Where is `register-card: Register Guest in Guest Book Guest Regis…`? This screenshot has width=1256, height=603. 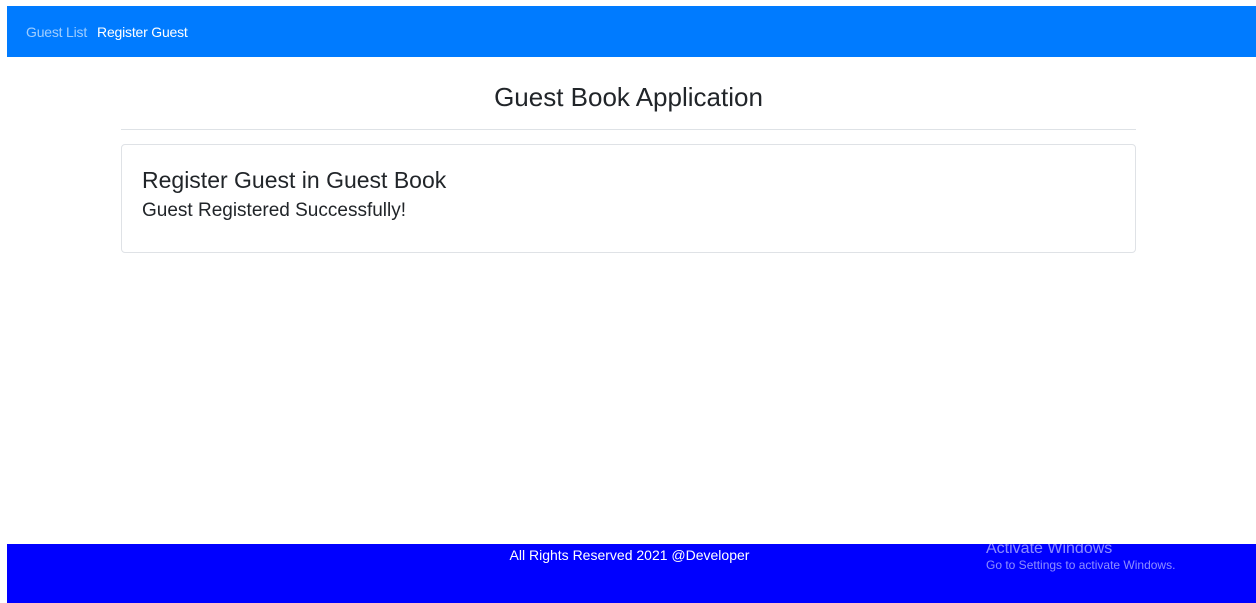
register-card: Register Guest in Guest Book Guest Regis… is located at coordinates (628, 198).